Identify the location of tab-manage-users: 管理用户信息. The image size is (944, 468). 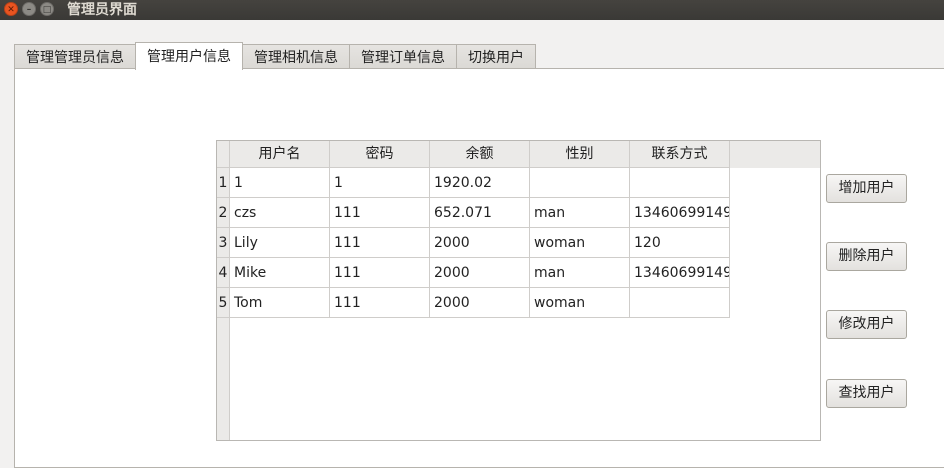
(189, 56).